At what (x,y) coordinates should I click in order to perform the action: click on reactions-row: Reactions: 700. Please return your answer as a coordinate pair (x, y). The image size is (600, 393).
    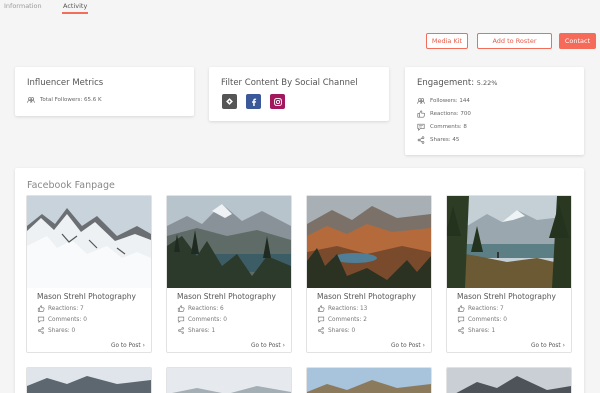
    Looking at the image, I should click on (444, 114).